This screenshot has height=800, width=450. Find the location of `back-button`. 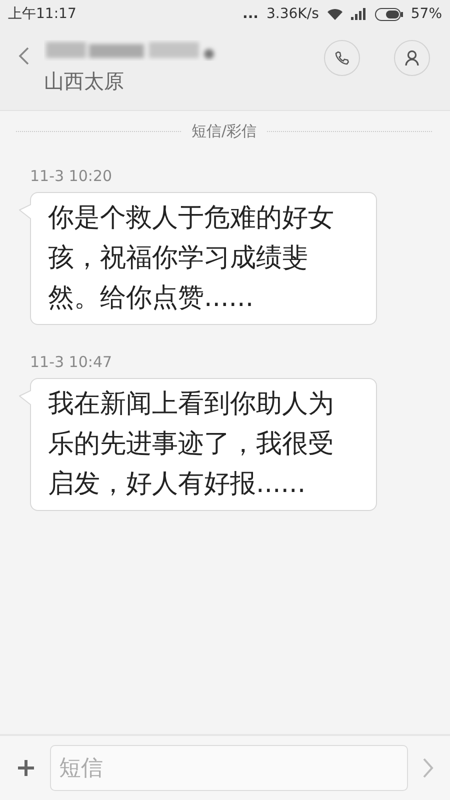

back-button is located at coordinates (24, 56).